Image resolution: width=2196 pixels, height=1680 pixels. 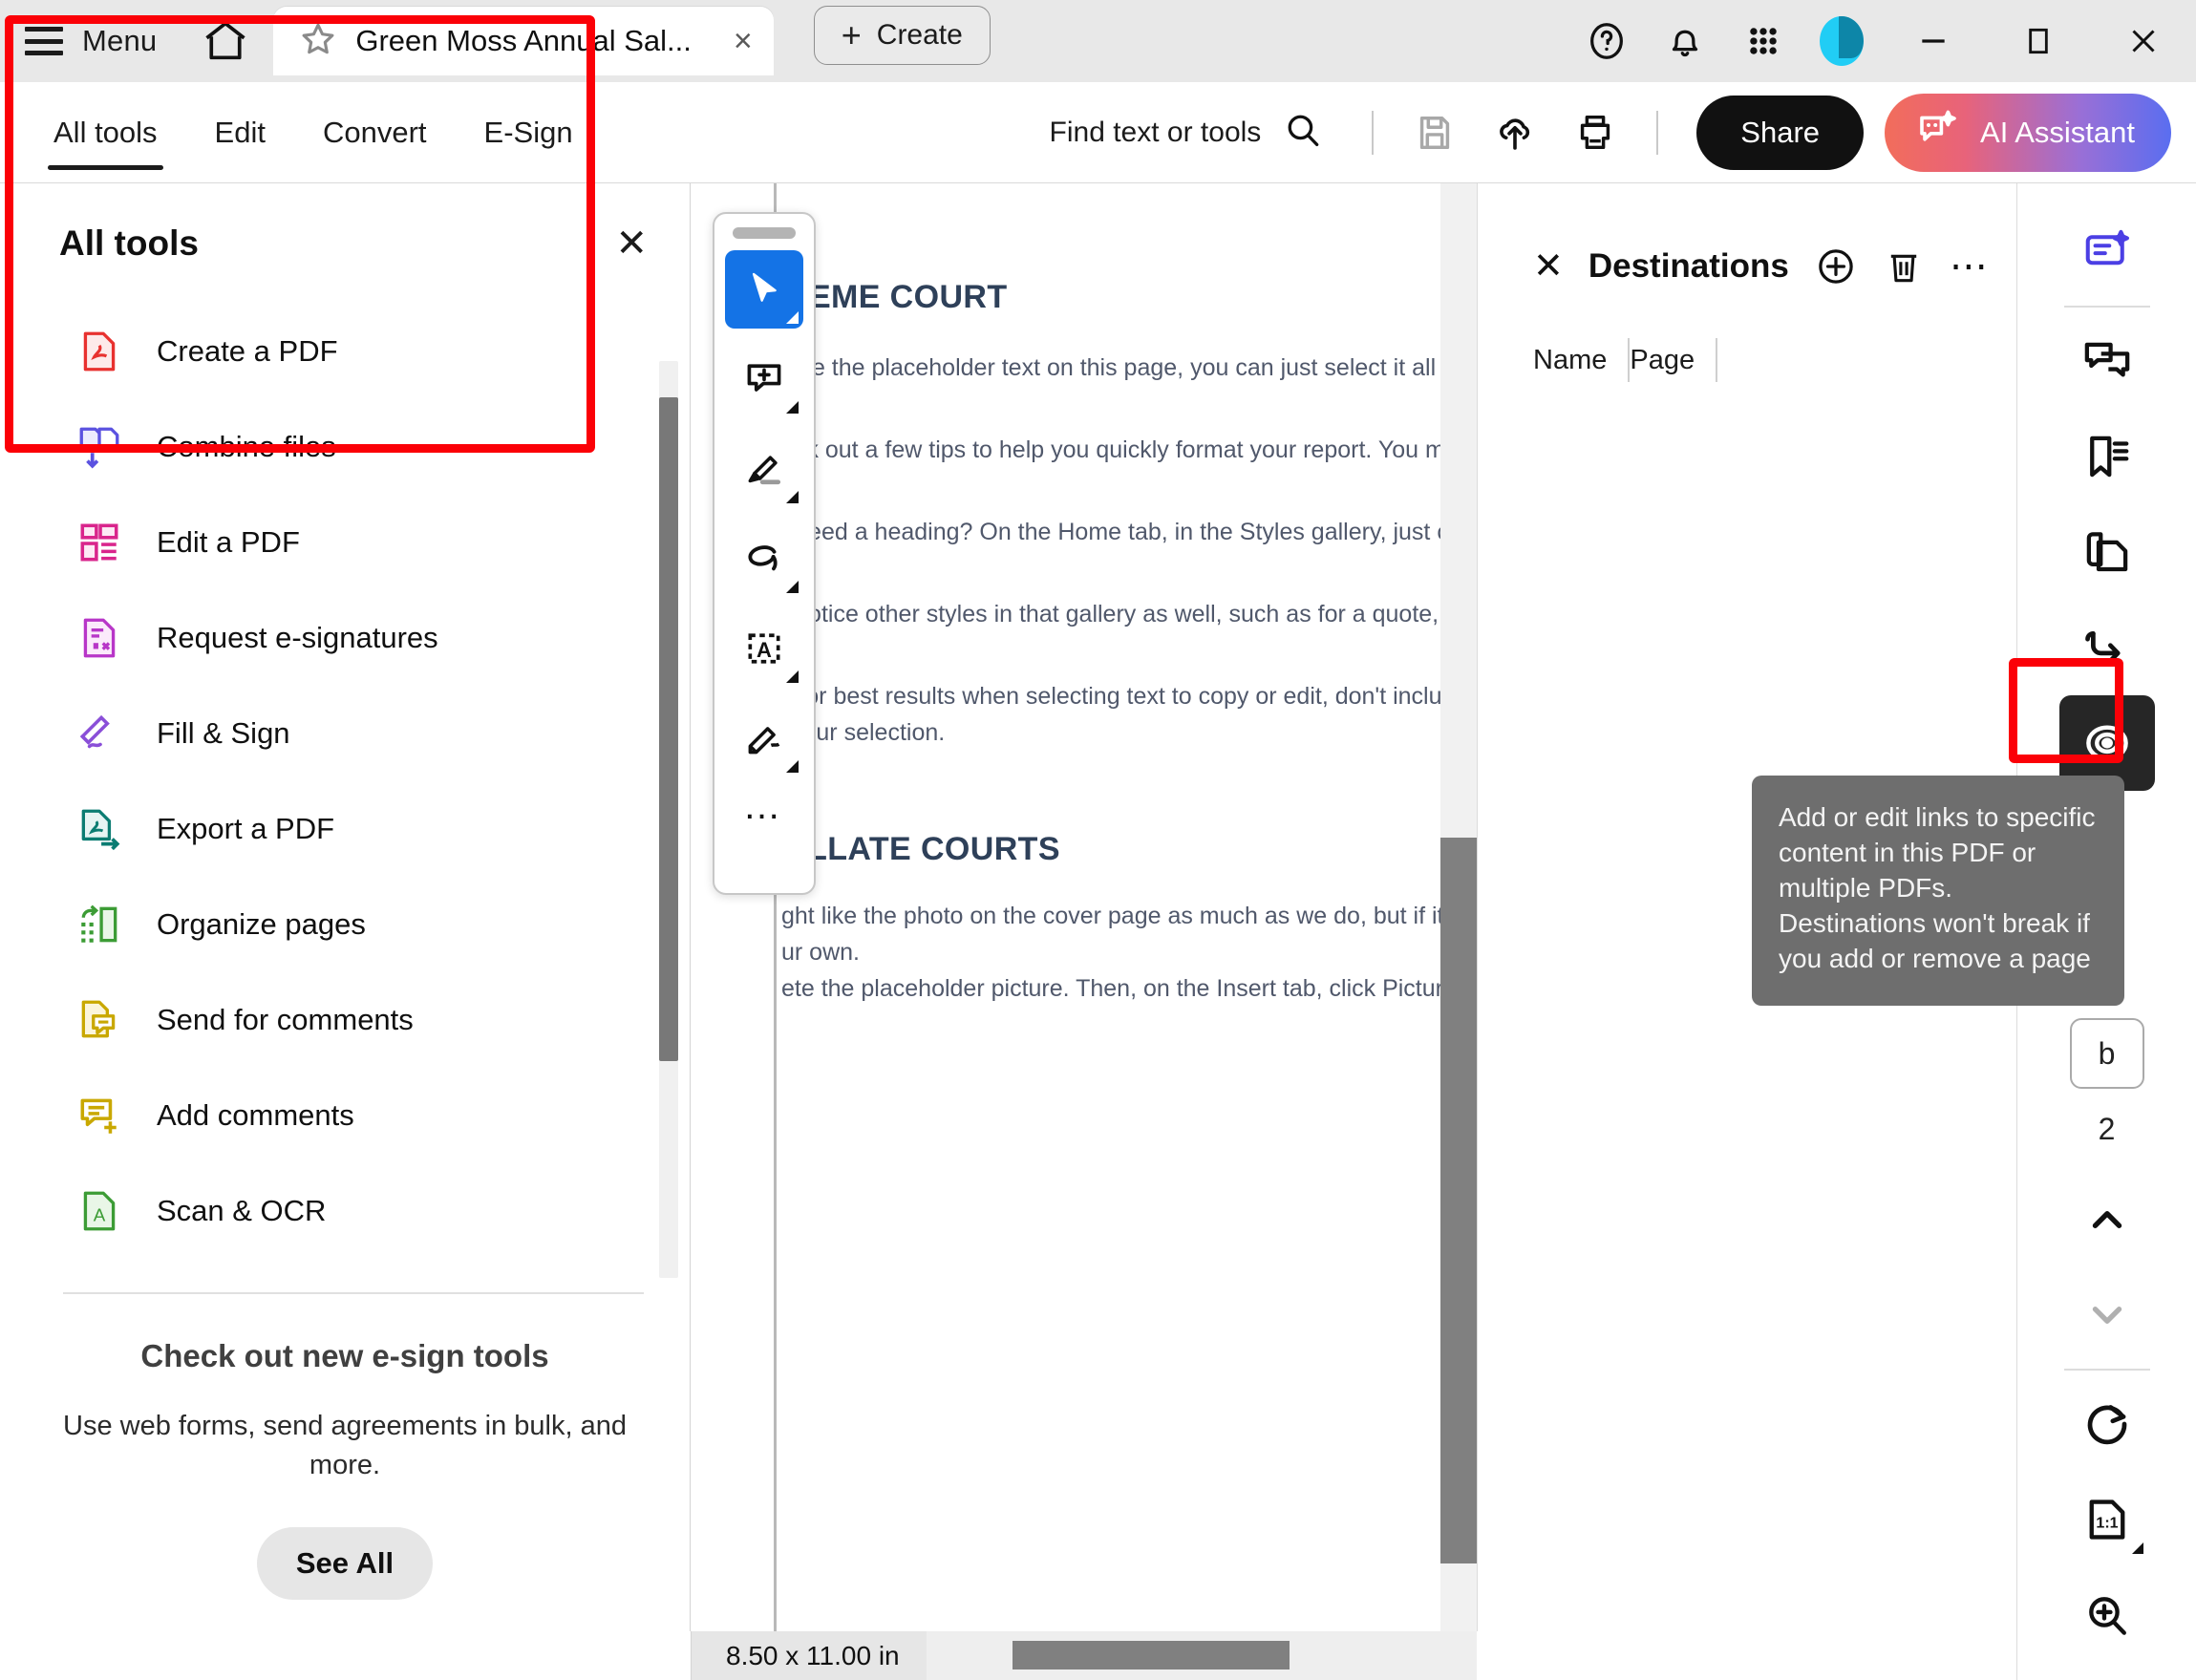 I want to click on column-header-page: Page, so click(x=1673, y=360).